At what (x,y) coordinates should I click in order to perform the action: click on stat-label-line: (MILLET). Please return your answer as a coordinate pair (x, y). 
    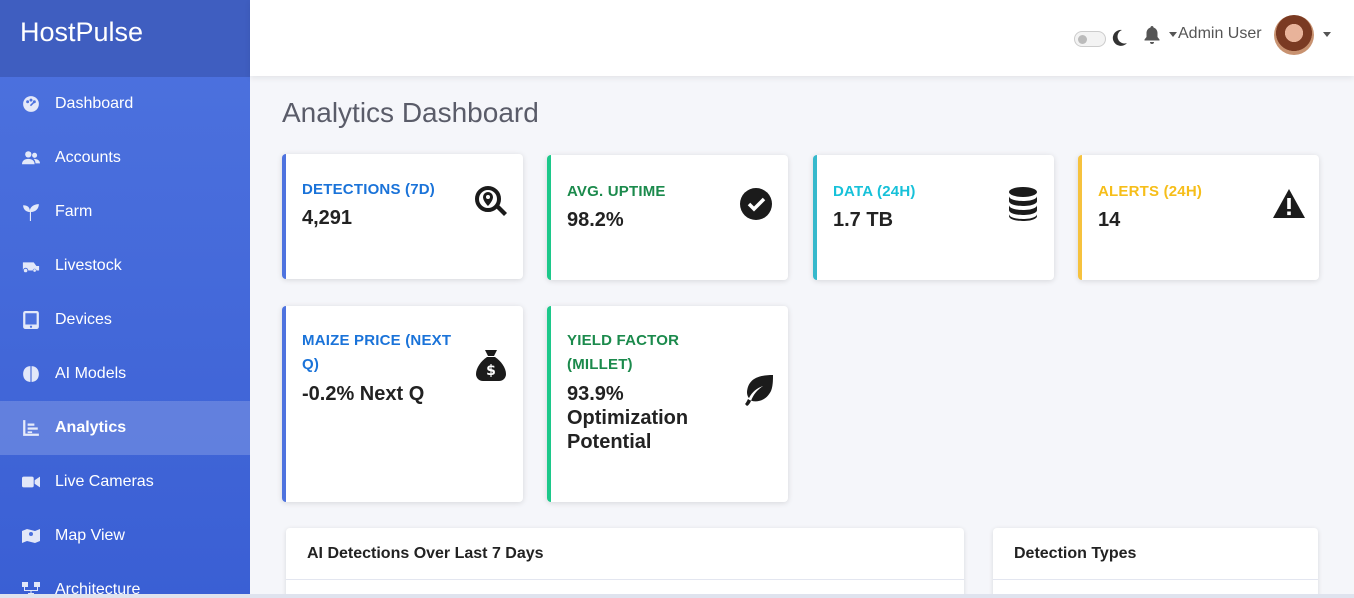
    Looking at the image, I should click on (600, 364).